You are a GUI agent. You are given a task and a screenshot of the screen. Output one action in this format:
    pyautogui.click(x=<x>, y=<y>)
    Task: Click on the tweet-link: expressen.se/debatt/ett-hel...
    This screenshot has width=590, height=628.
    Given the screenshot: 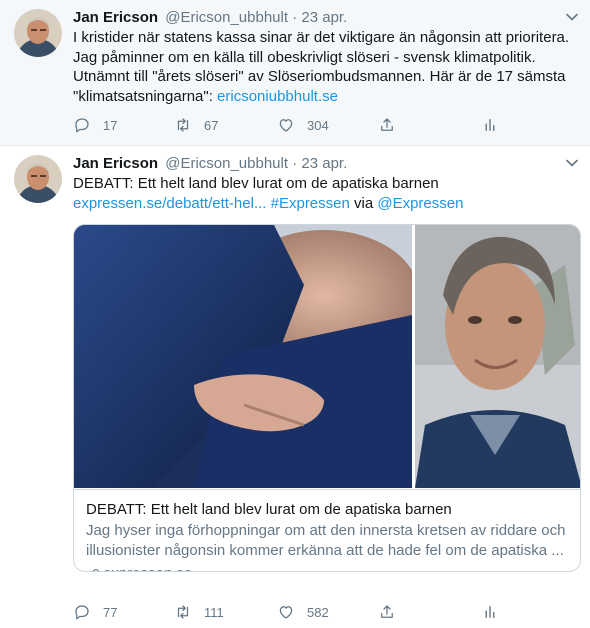 What is the action you would take?
    pyautogui.click(x=169, y=203)
    